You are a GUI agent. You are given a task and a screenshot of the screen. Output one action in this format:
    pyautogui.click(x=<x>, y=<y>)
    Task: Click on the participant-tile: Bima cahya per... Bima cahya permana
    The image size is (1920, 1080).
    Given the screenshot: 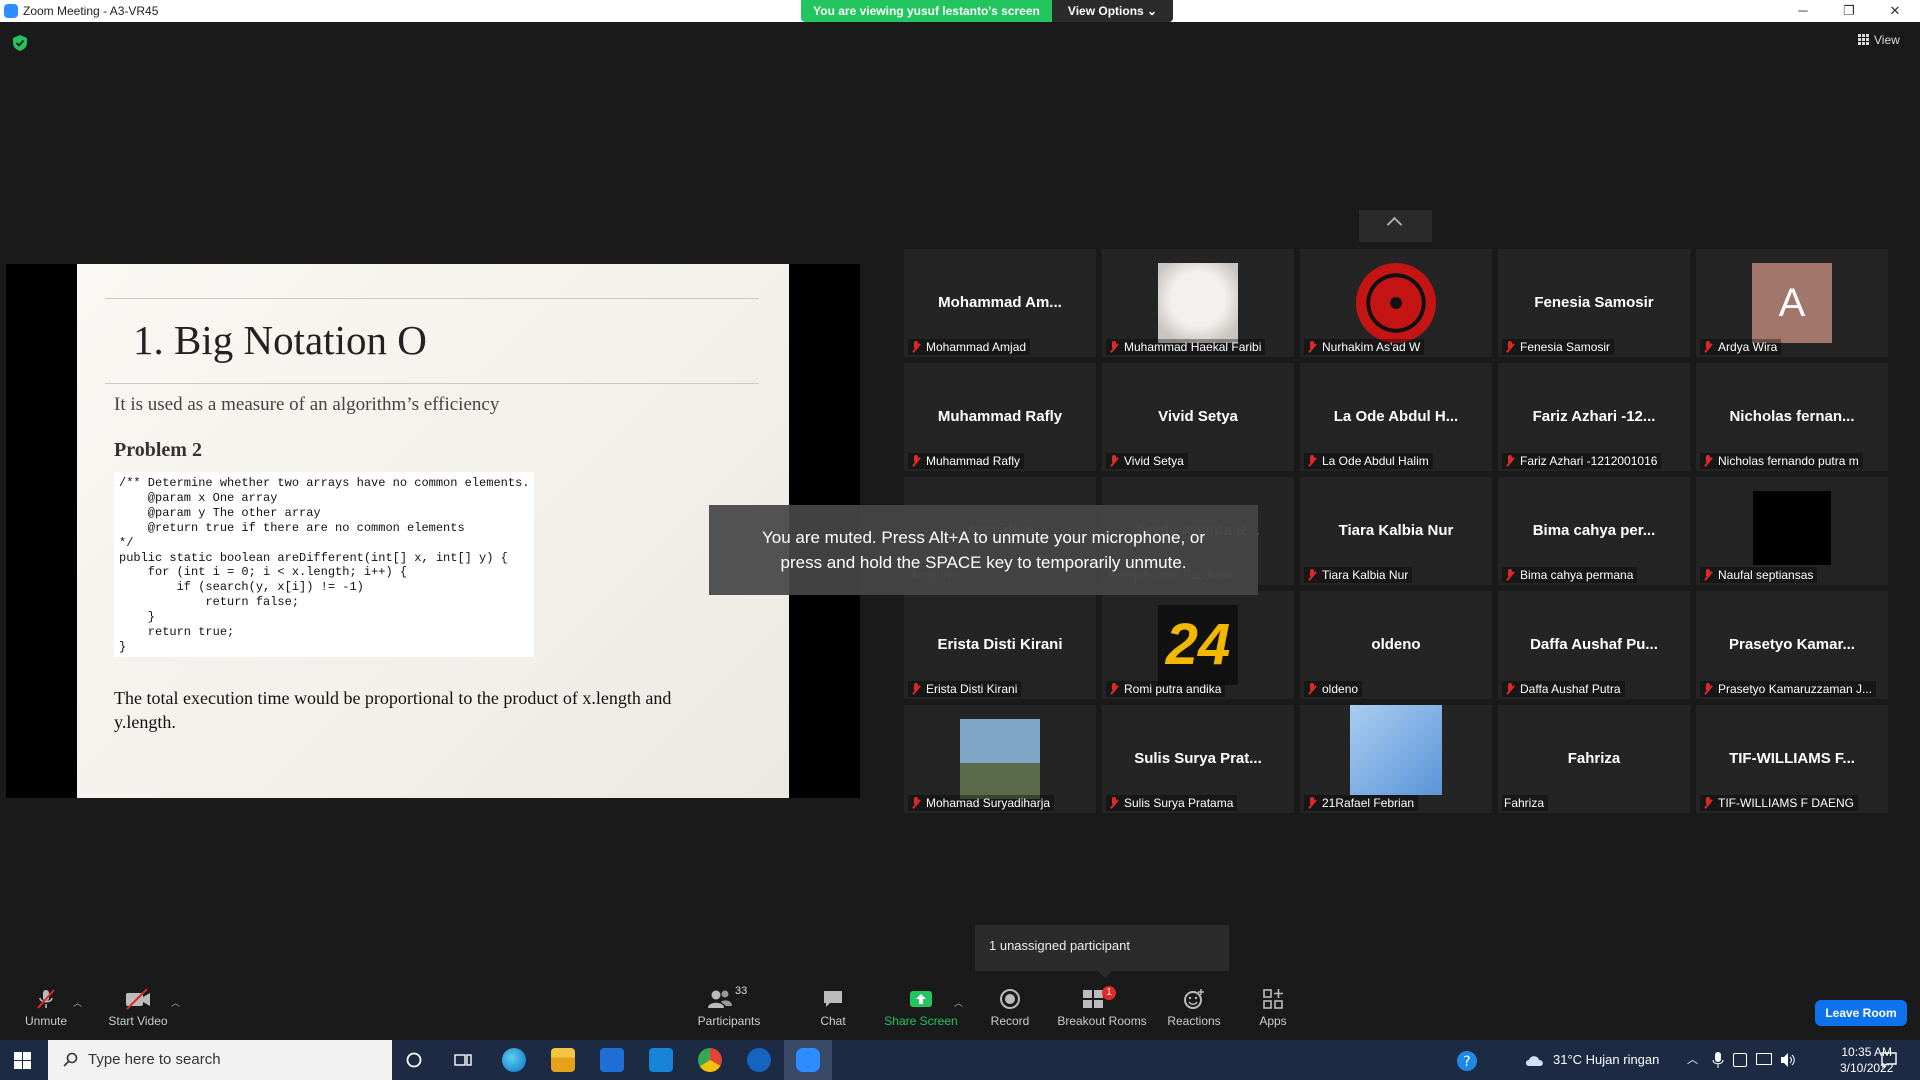 What is the action you would take?
    pyautogui.click(x=1594, y=531)
    